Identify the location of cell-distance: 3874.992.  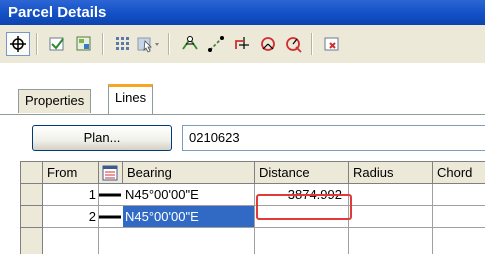
(302, 195).